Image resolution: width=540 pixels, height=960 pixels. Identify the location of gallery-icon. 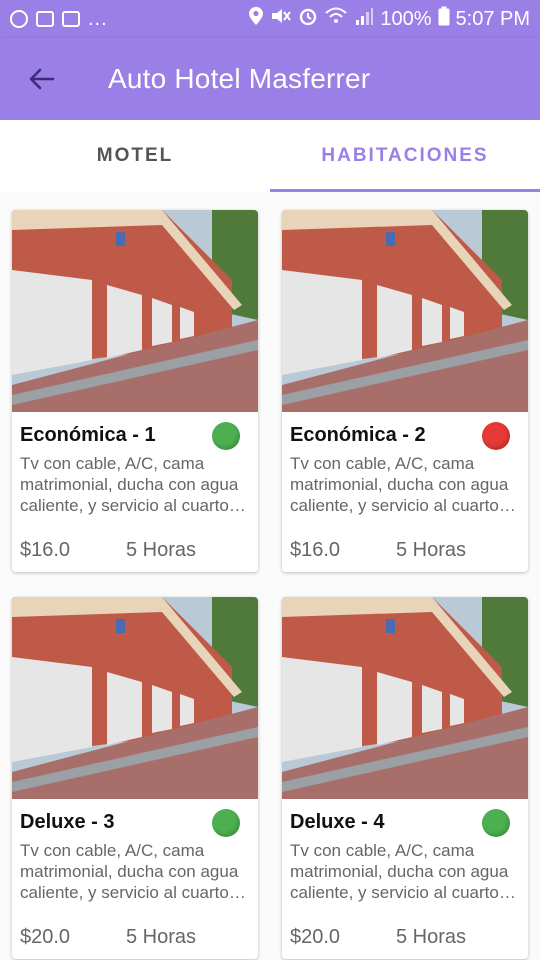
(45, 19).